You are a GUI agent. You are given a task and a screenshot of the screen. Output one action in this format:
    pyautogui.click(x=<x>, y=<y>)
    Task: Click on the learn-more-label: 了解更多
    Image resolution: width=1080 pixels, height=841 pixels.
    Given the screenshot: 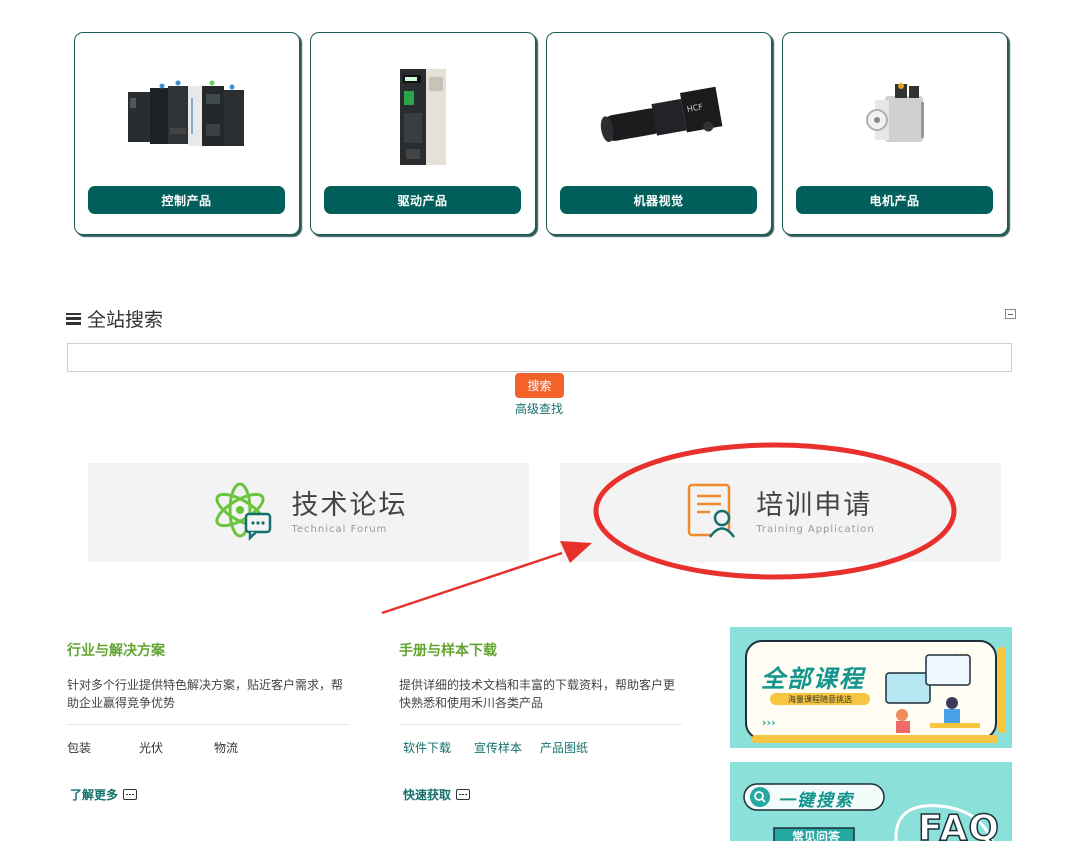 What is the action you would take?
    pyautogui.click(x=94, y=795)
    